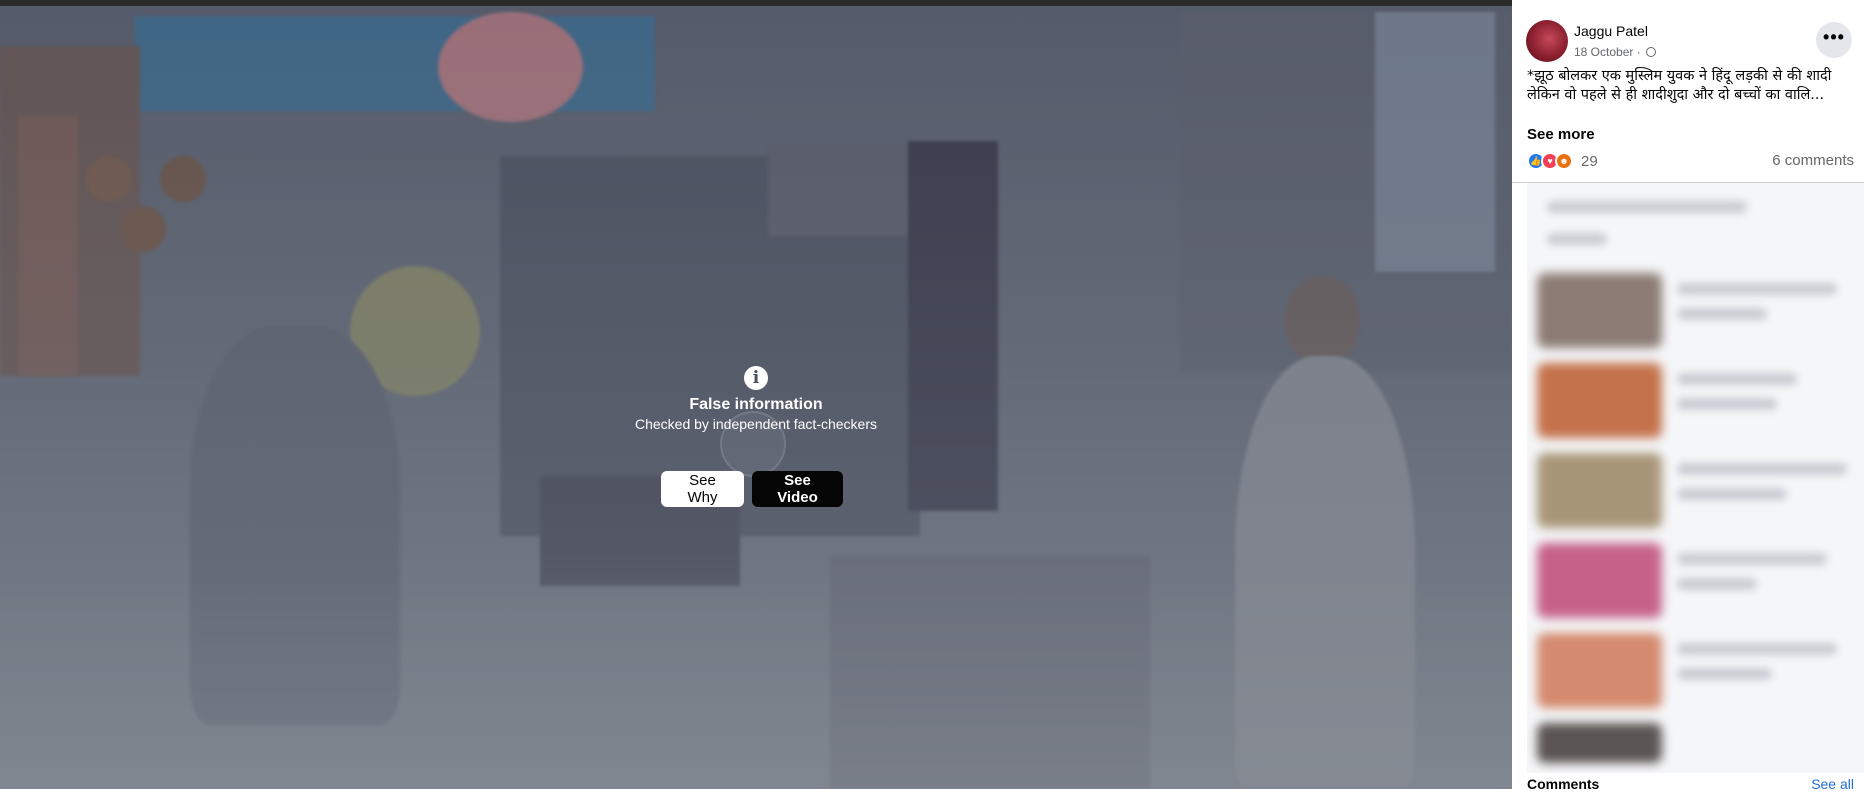  I want to click on post-date-text: 18 October ·, so click(1609, 52).